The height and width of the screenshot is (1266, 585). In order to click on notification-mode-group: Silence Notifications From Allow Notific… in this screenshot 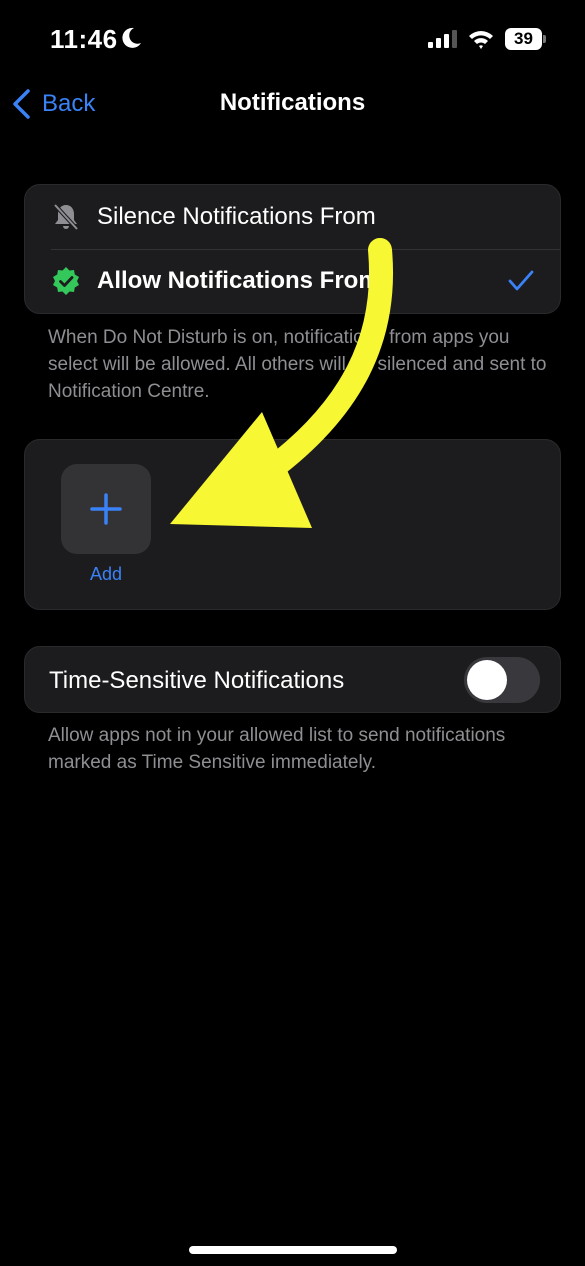, I will do `click(292, 249)`.